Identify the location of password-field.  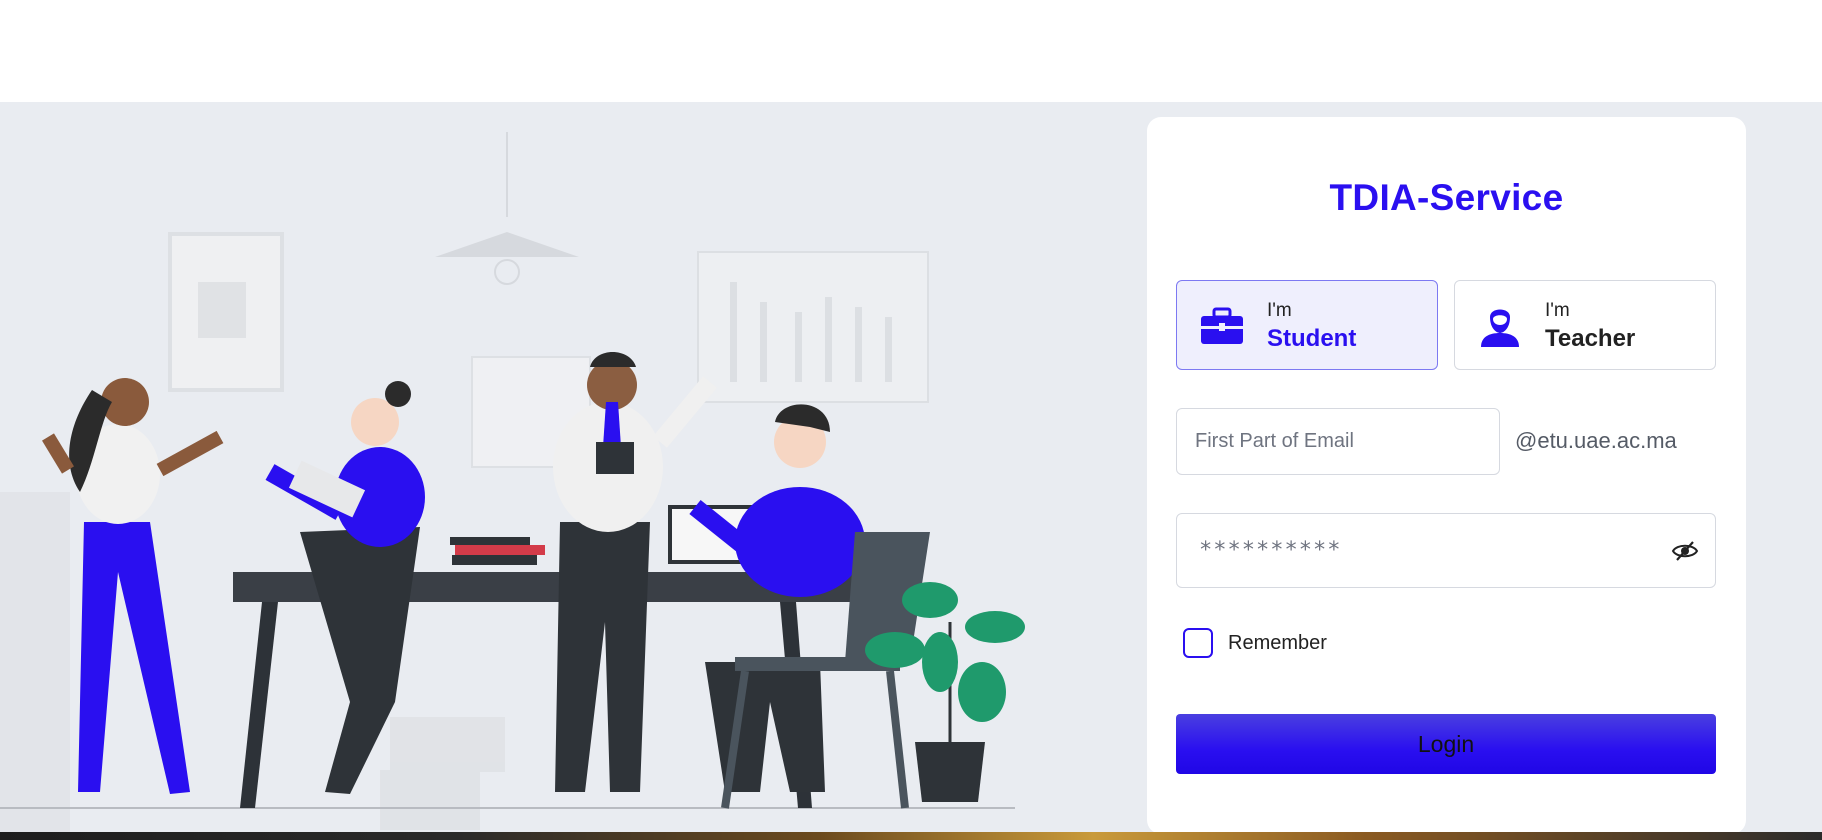
(1417, 550).